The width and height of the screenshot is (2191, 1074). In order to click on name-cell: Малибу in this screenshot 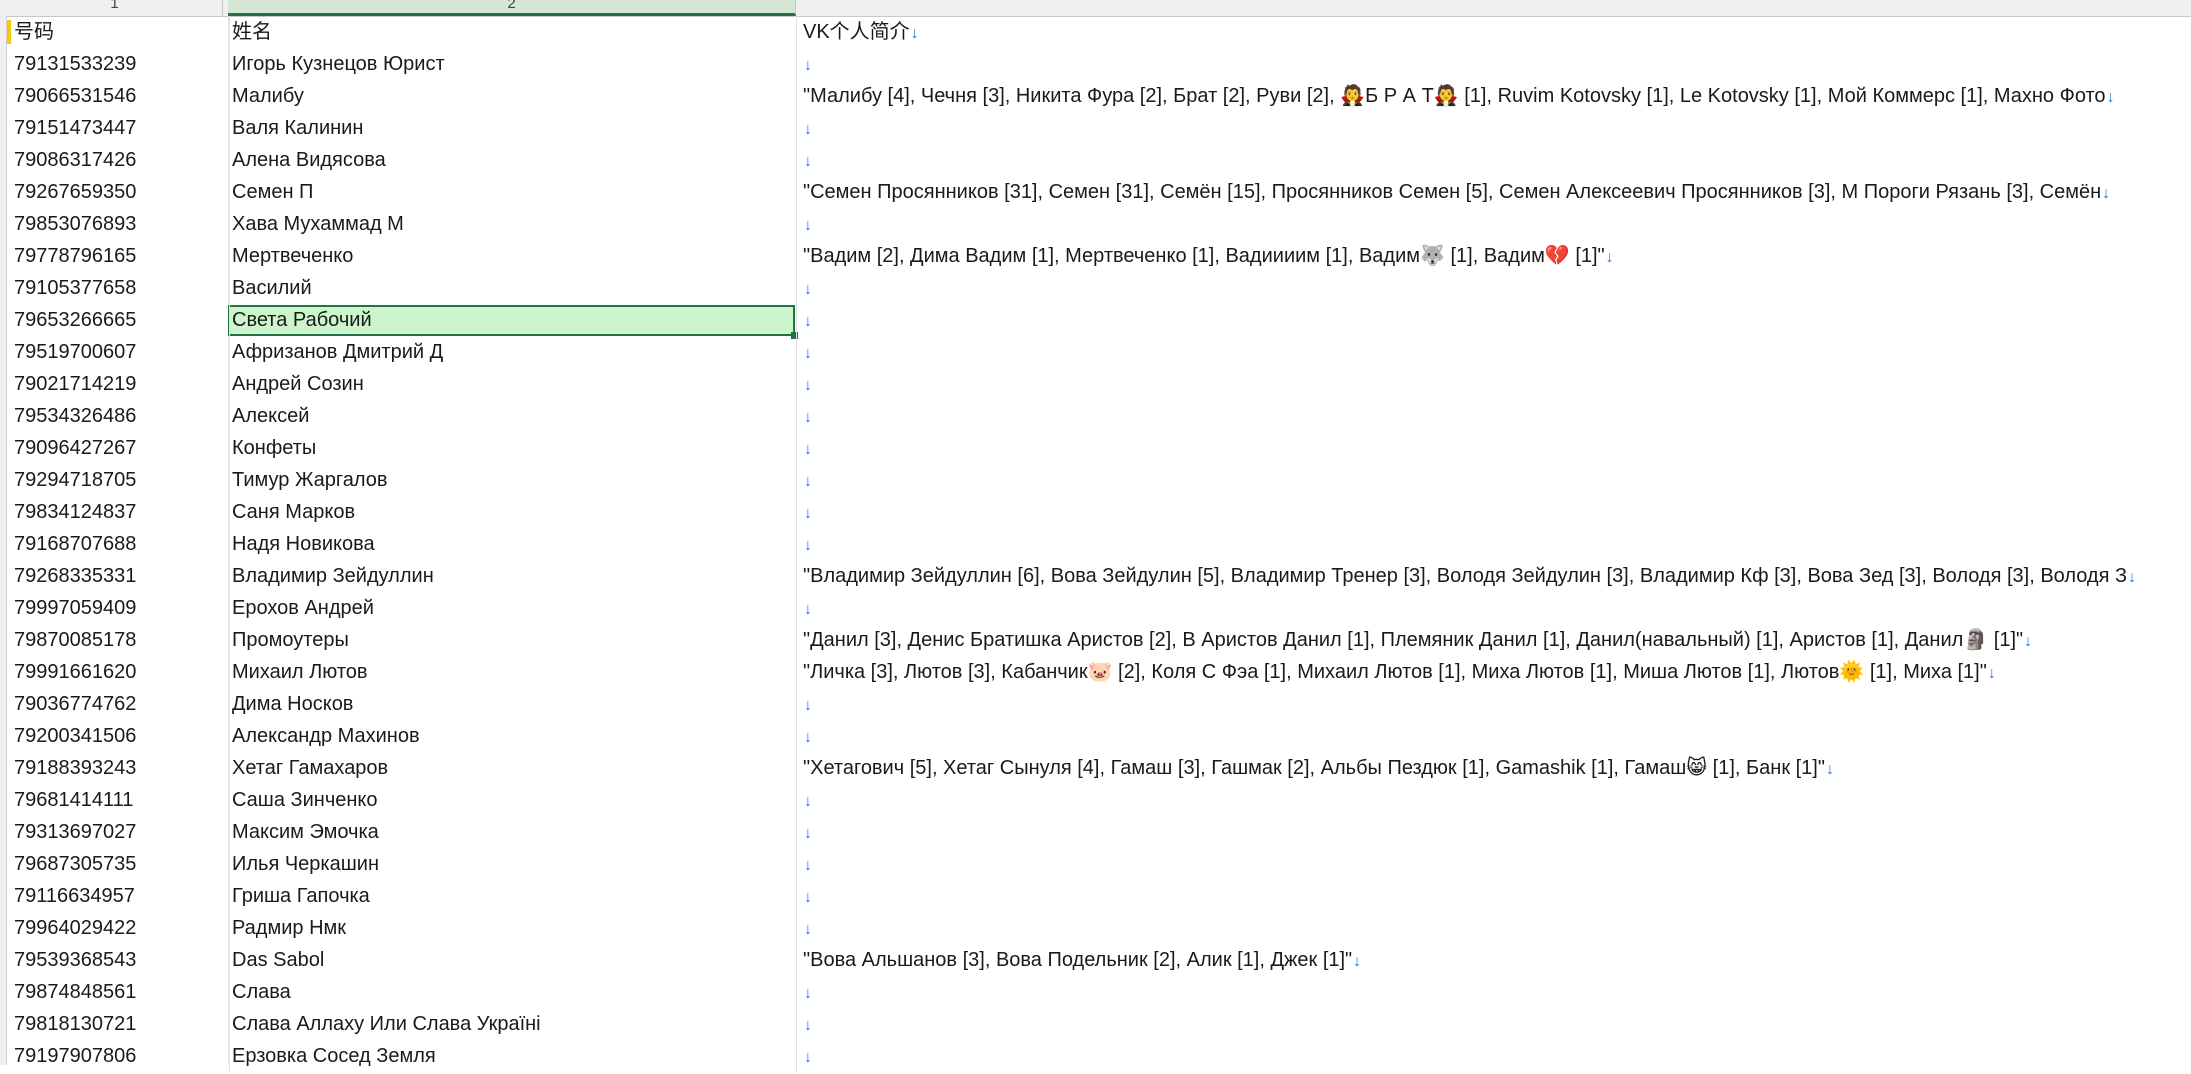, I will do `click(513, 96)`.